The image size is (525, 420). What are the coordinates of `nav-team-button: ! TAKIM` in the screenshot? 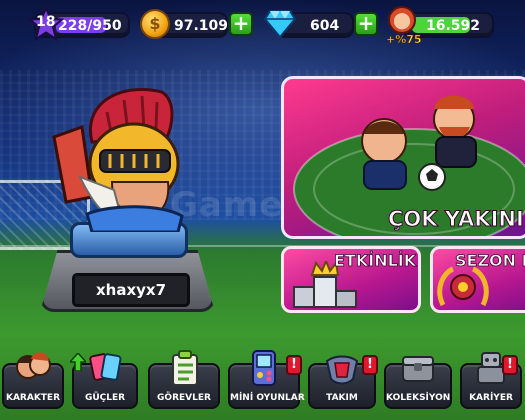 It's located at (343, 382).